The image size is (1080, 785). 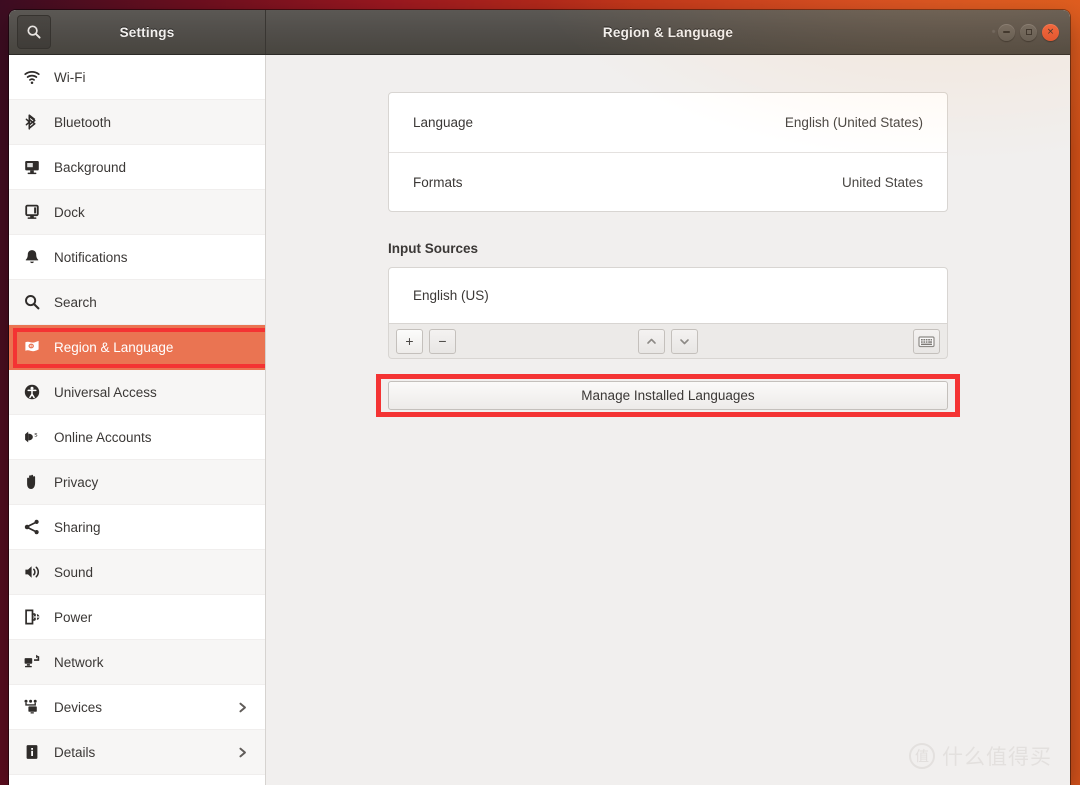 I want to click on info-icon, so click(x=32, y=752).